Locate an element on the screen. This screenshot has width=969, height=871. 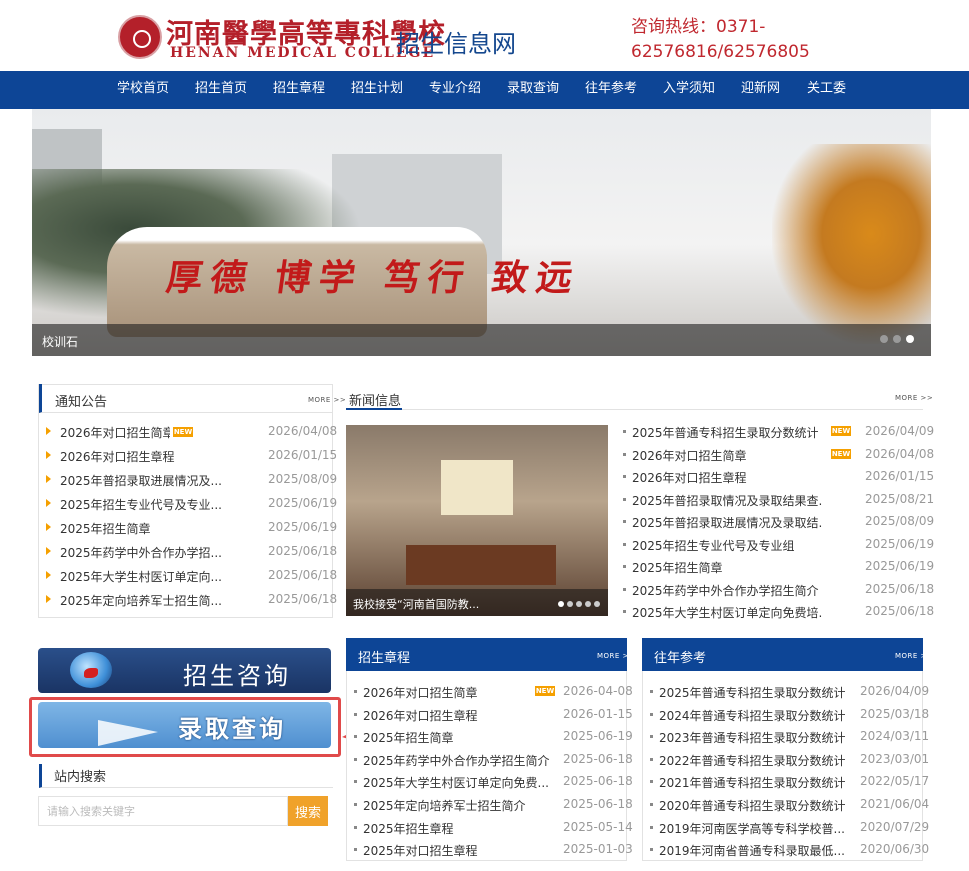
nav-item-admission-query: 录取查询 is located at coordinates (533, 90).